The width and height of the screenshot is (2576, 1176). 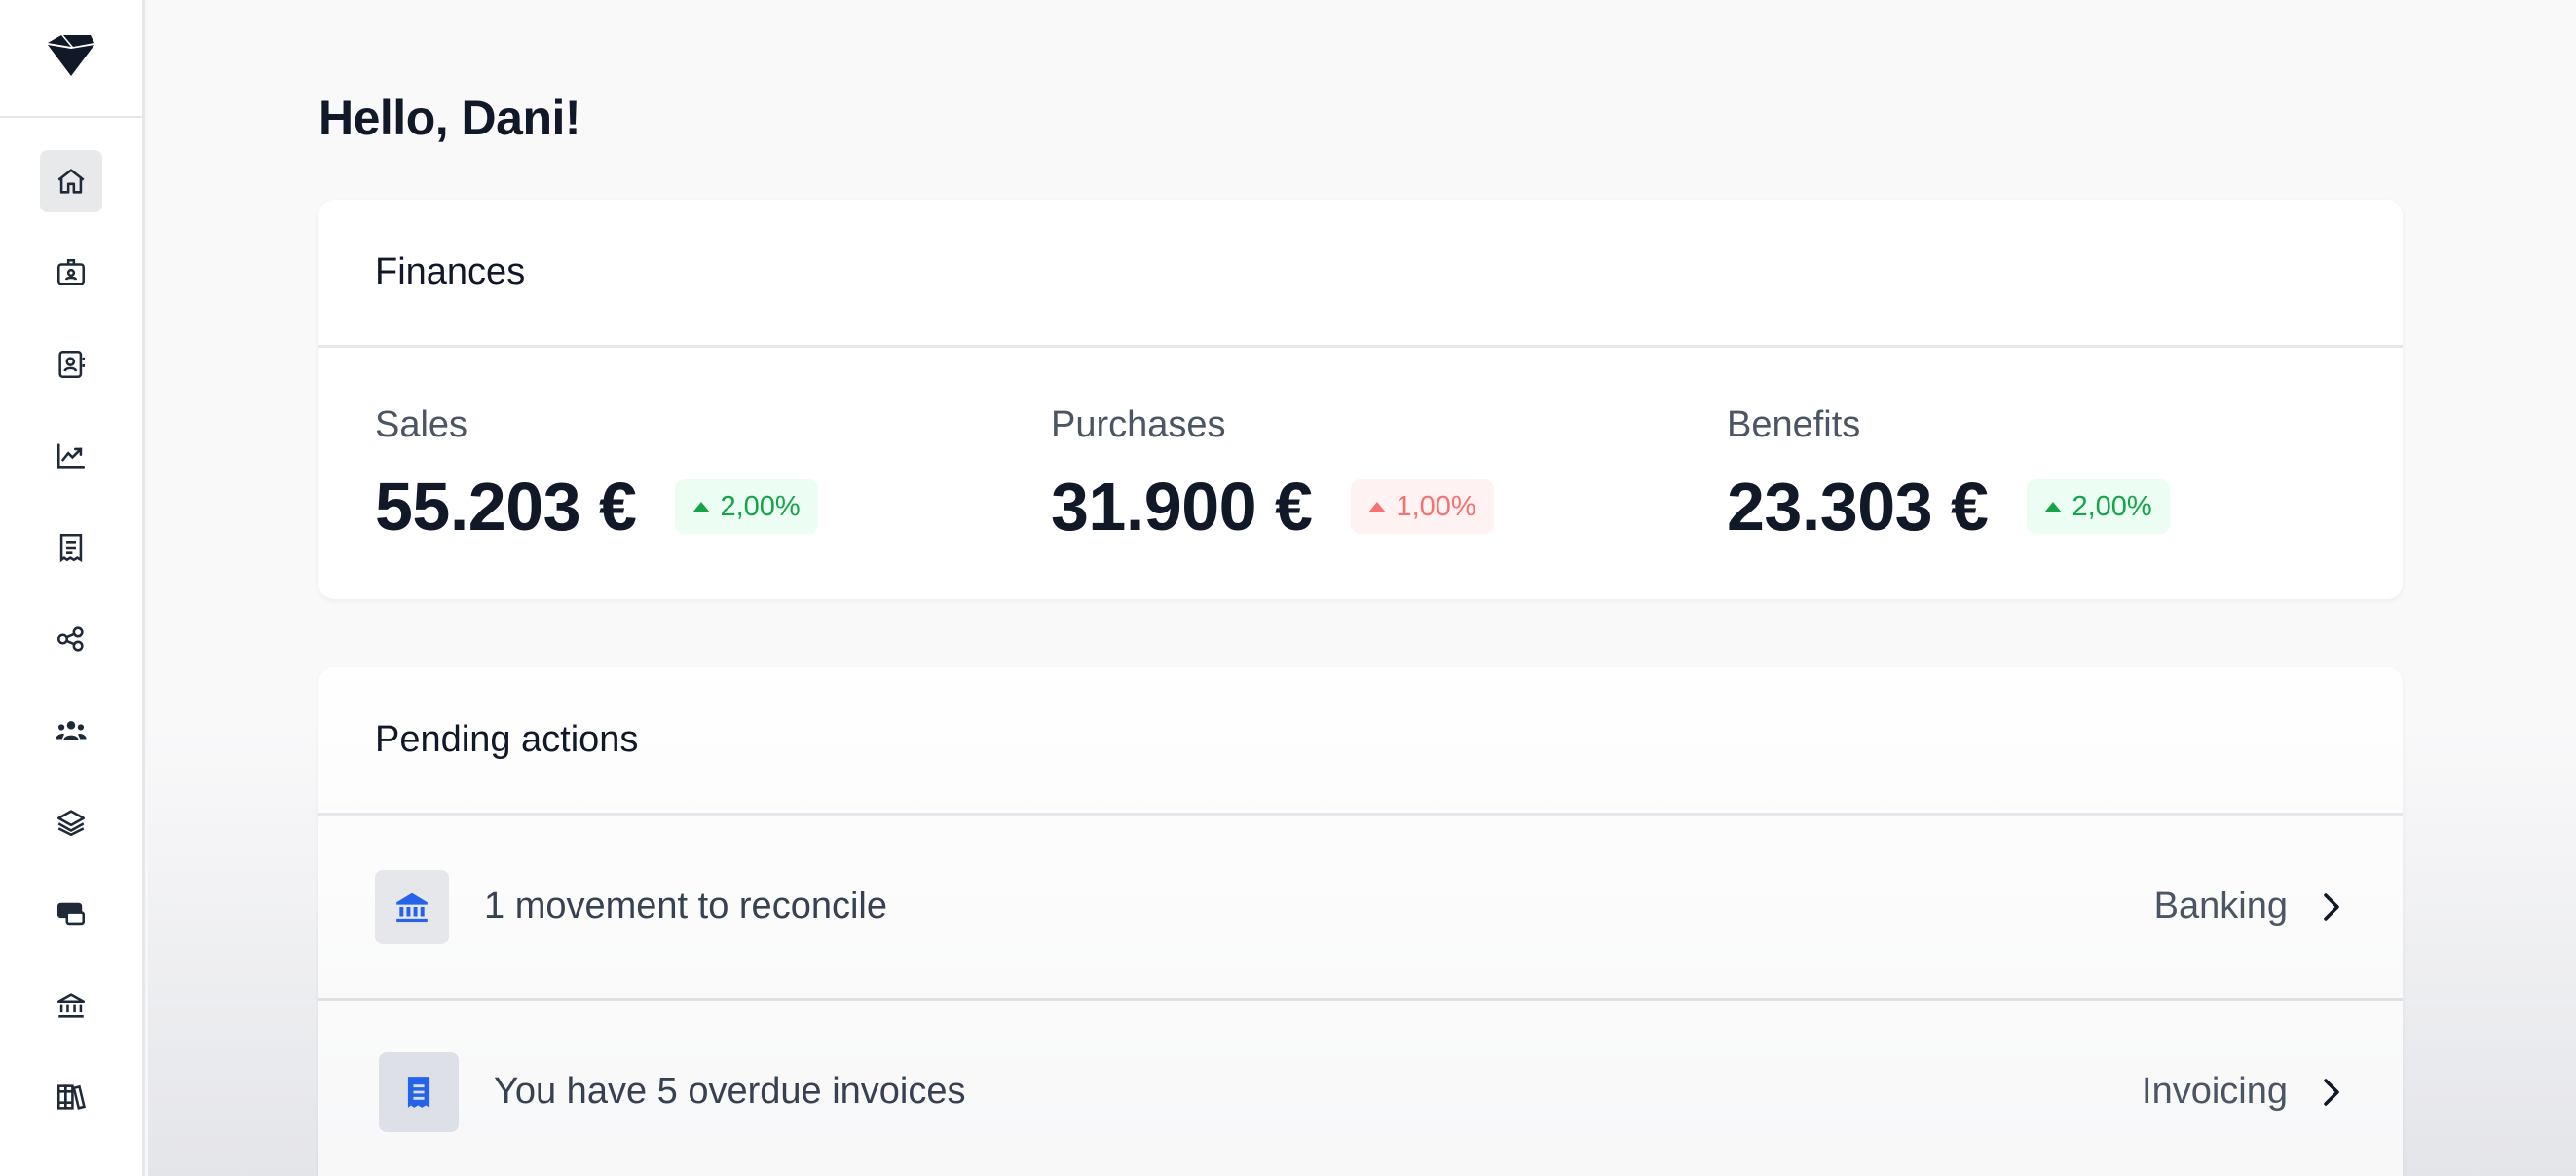 What do you see at coordinates (421, 425) in the screenshot?
I see `metric-label: Sales` at bounding box center [421, 425].